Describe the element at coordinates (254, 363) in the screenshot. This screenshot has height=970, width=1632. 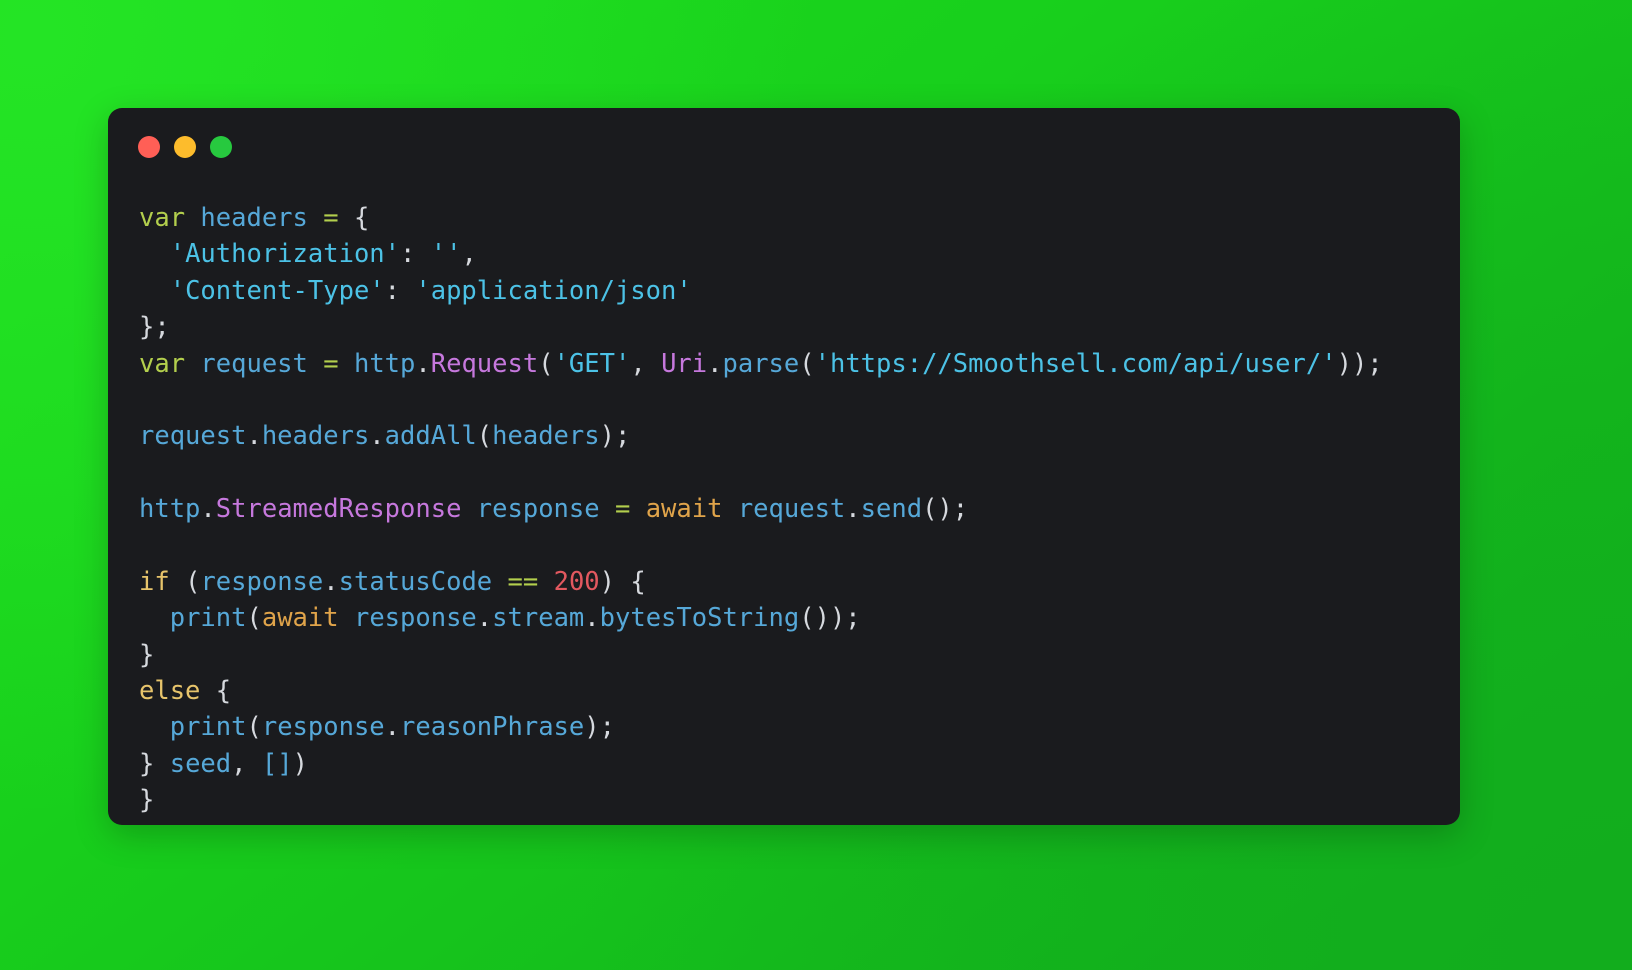
I see `token-request-identifier: request` at that location.